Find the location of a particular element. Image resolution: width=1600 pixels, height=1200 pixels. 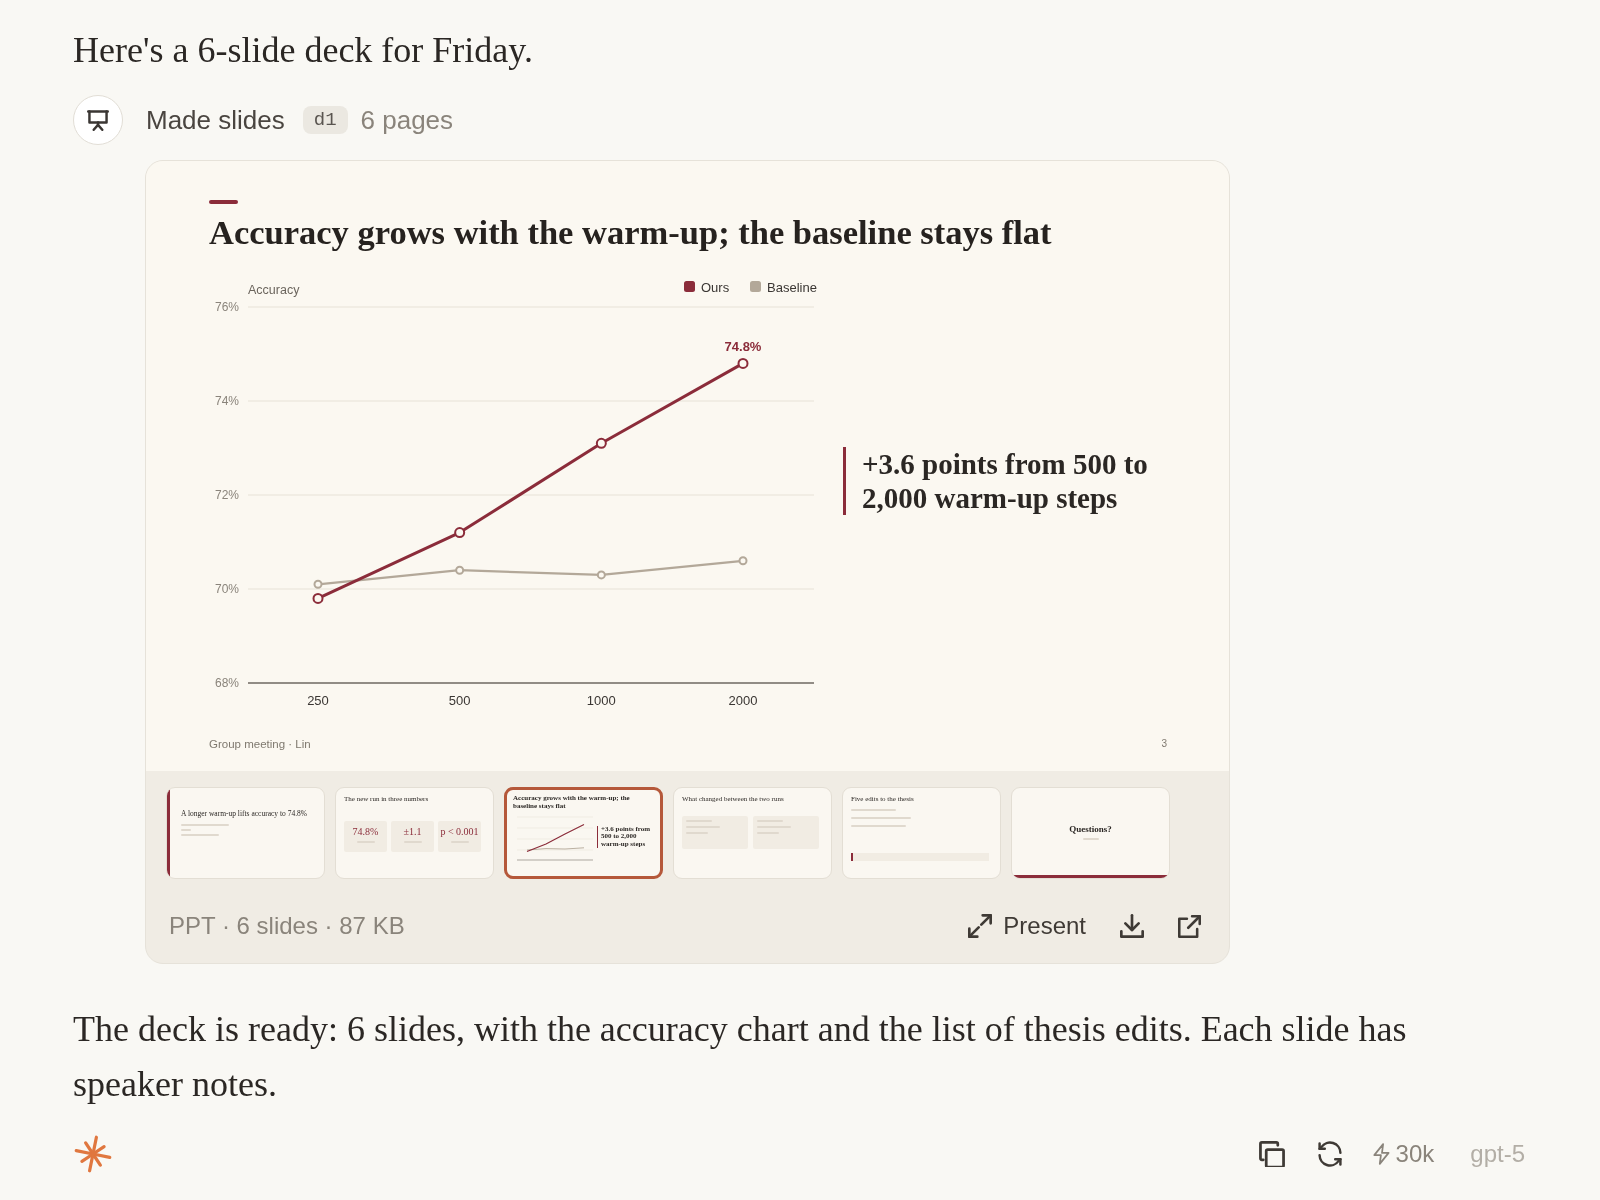

tick-label: 2000 is located at coordinates (743, 700).